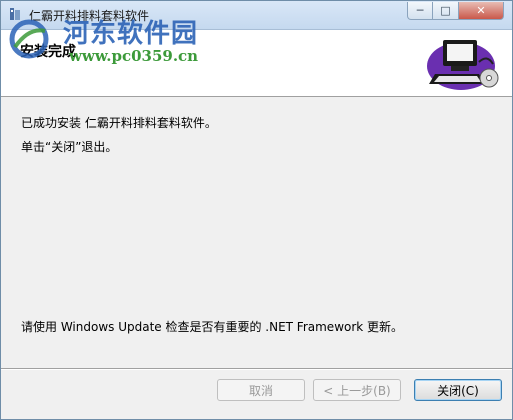  Describe the element at coordinates (131, 34) in the screenshot. I see `watermark-site-name: 河东软件园` at that location.